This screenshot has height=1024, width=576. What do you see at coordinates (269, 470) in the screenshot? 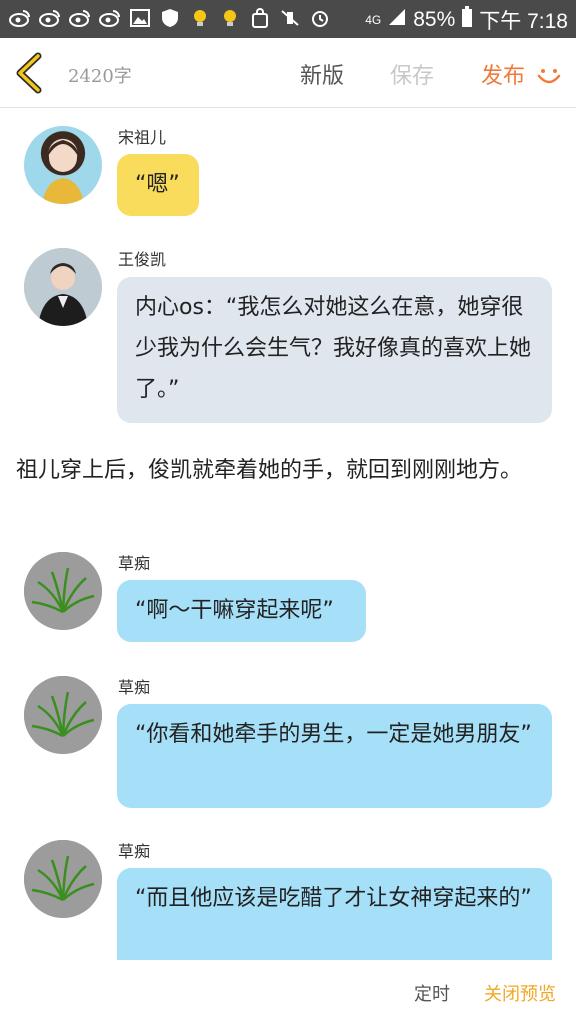
I see `narration-text: 祖儿穿上后，俊凯就牵着她的手，就回到刚刚地方。` at bounding box center [269, 470].